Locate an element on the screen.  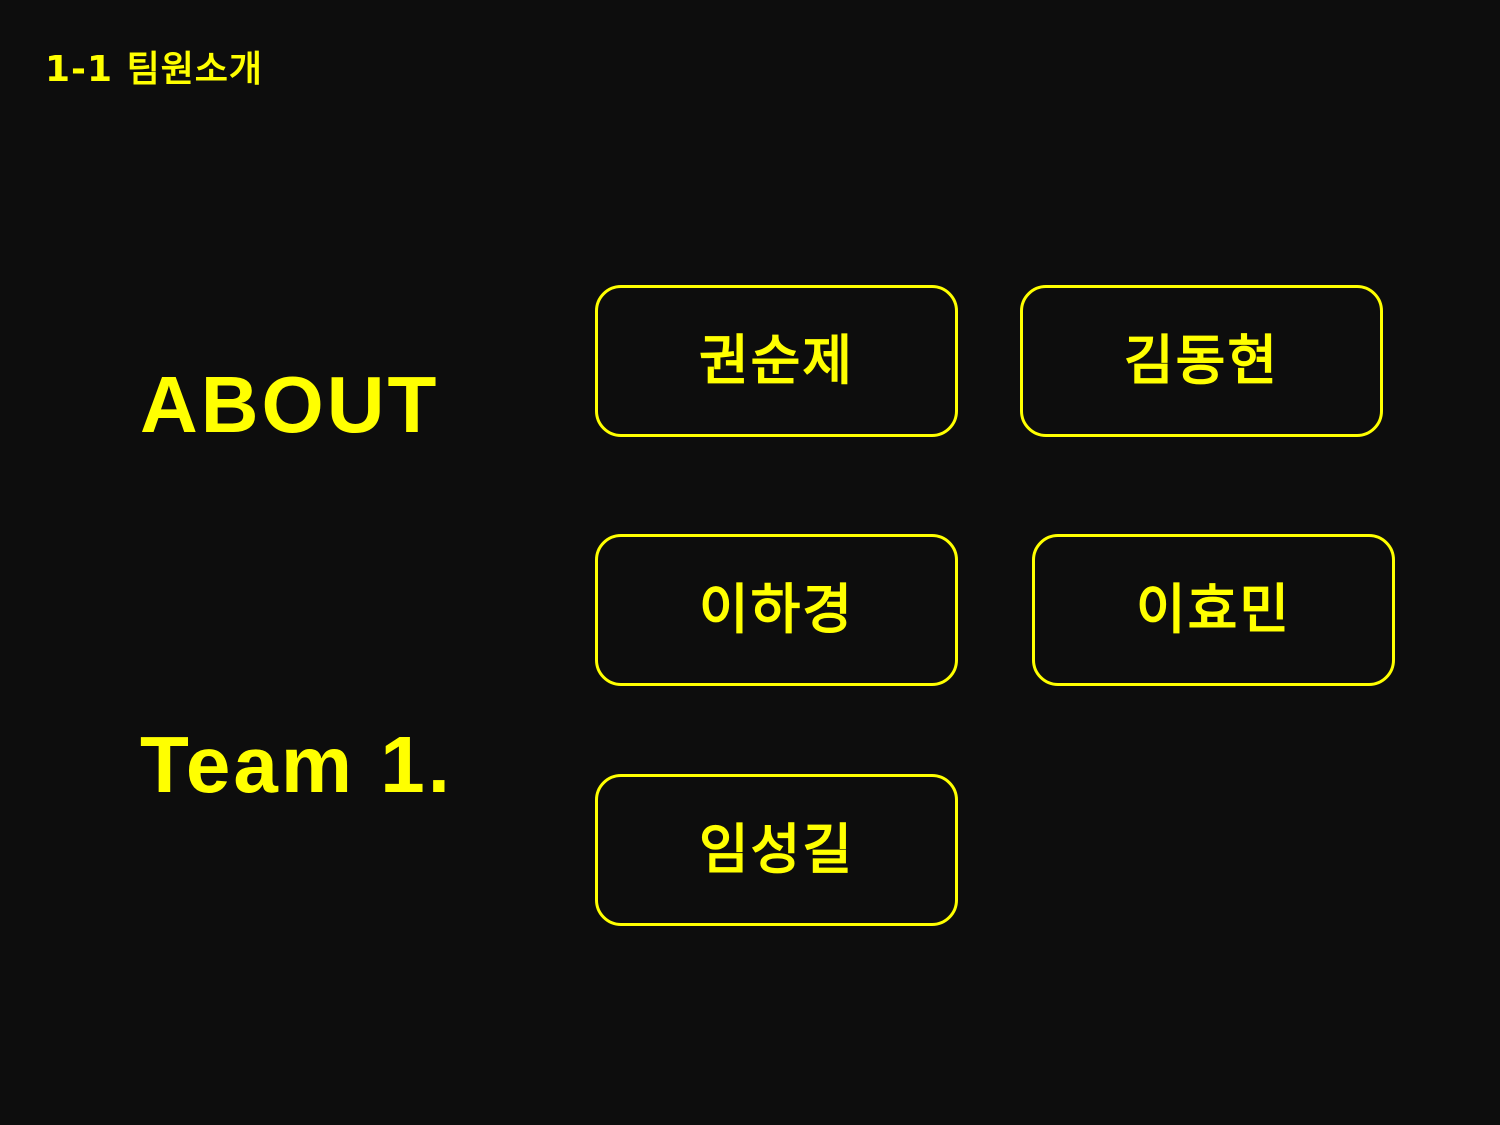
member-name: 임성길 is located at coordinates (776, 849).